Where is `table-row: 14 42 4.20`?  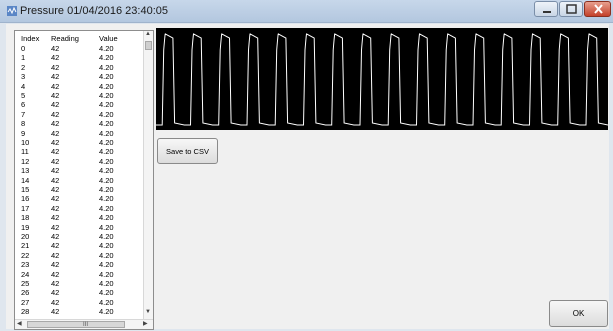
table-row: 14 42 4.20 is located at coordinates (79, 180).